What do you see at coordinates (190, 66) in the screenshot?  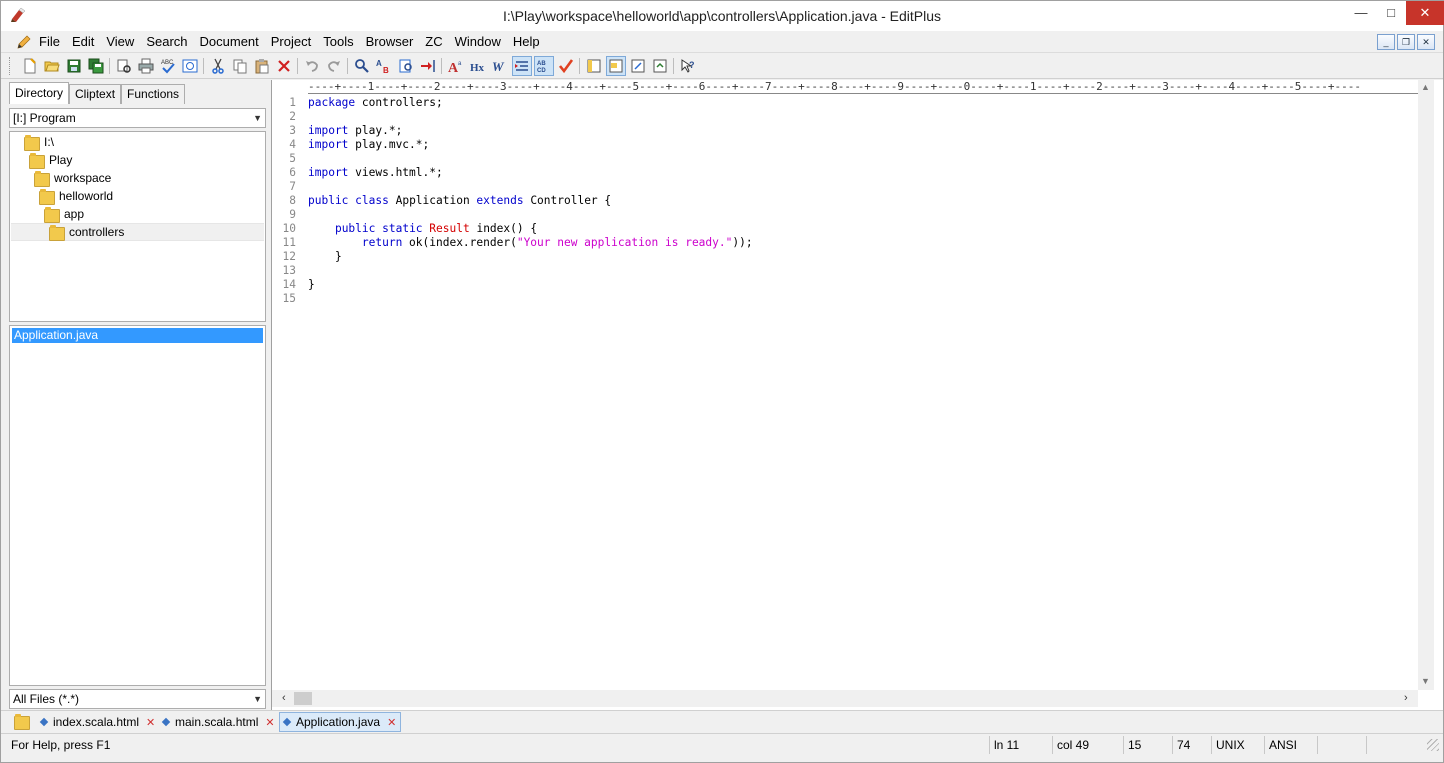 I see `browser-preview-icon` at bounding box center [190, 66].